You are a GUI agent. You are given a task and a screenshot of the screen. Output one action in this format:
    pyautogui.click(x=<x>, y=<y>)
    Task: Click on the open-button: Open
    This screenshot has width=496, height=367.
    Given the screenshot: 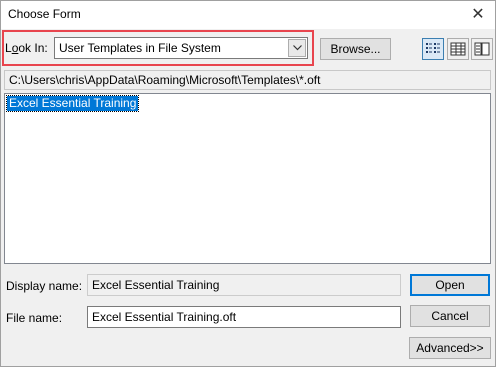 What is the action you would take?
    pyautogui.click(x=450, y=285)
    